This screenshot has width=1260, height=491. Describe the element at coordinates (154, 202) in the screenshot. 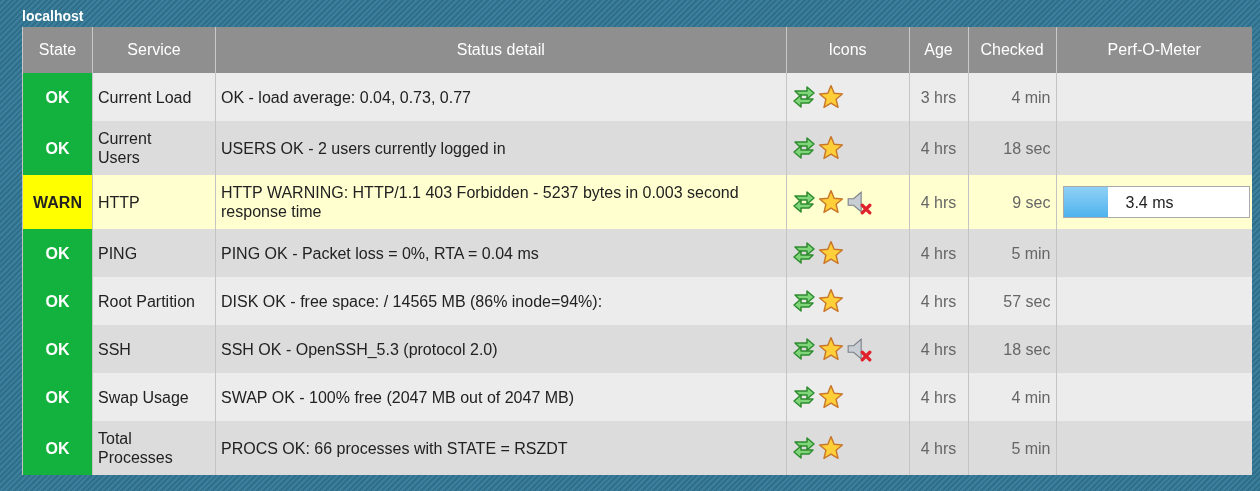

I see `service-link: HTTP` at that location.